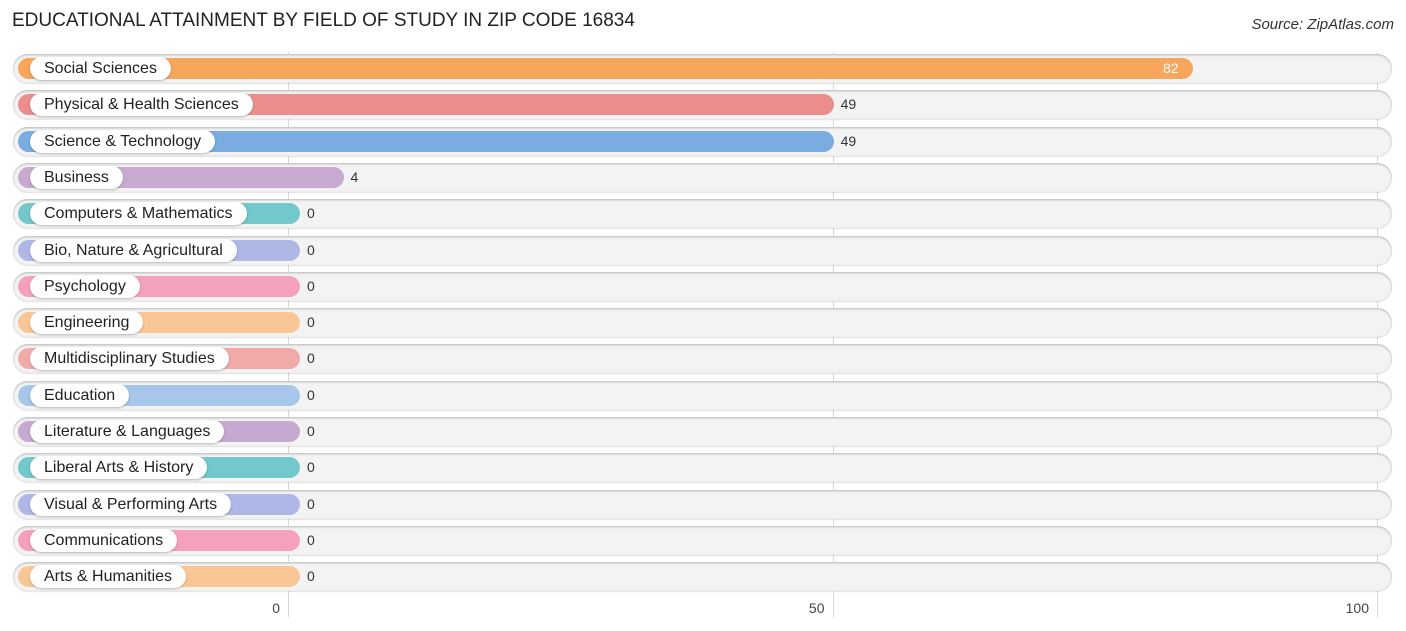 This screenshot has width=1406, height=631. I want to click on x-tick-label: 100, so click(1357, 608).